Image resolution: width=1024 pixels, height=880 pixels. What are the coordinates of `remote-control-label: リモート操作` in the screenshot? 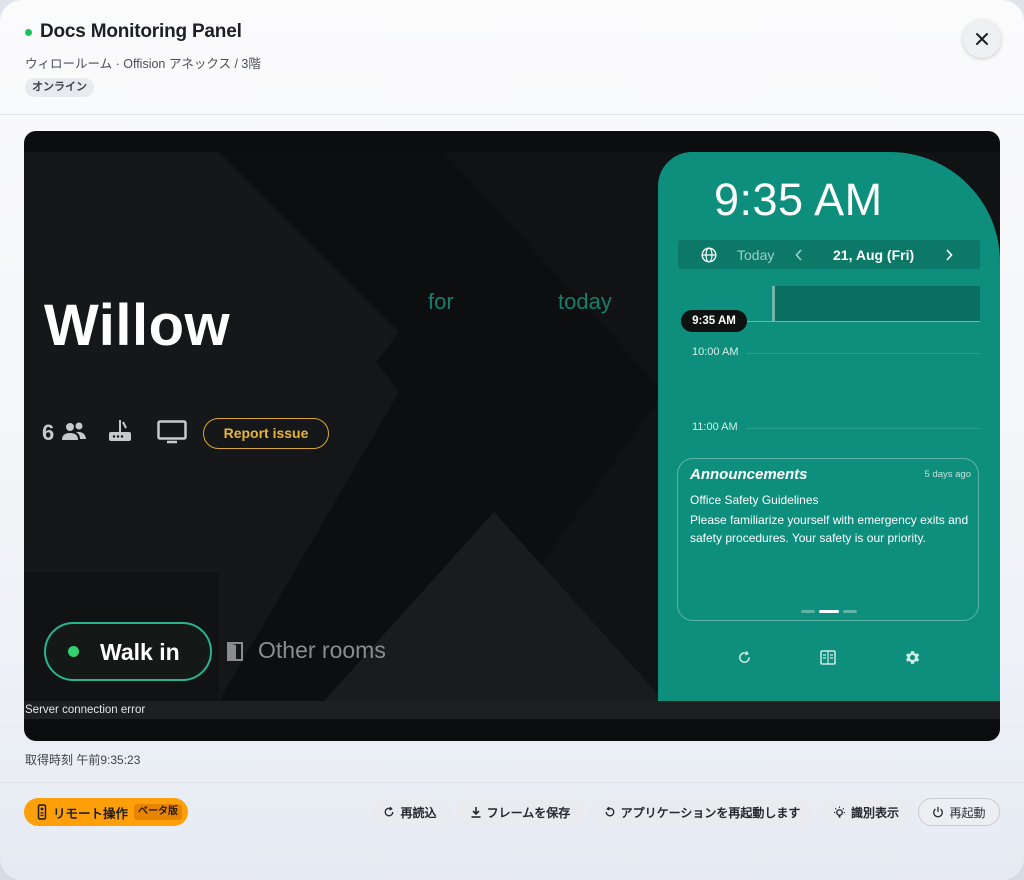 It's located at (91, 813).